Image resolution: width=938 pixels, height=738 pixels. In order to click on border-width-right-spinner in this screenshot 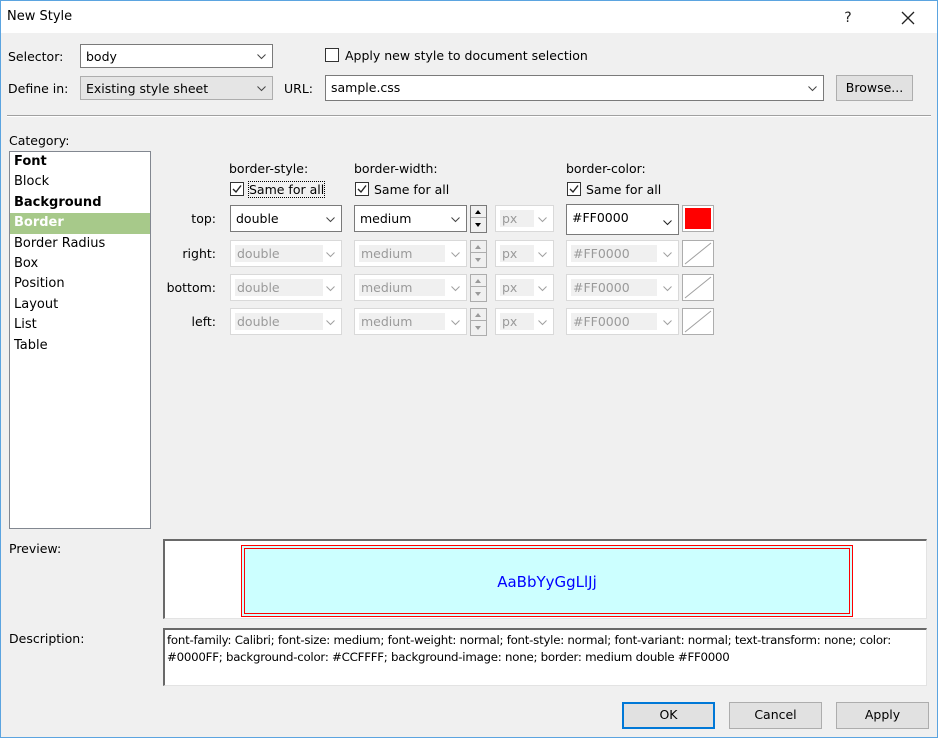, I will do `click(478, 254)`.